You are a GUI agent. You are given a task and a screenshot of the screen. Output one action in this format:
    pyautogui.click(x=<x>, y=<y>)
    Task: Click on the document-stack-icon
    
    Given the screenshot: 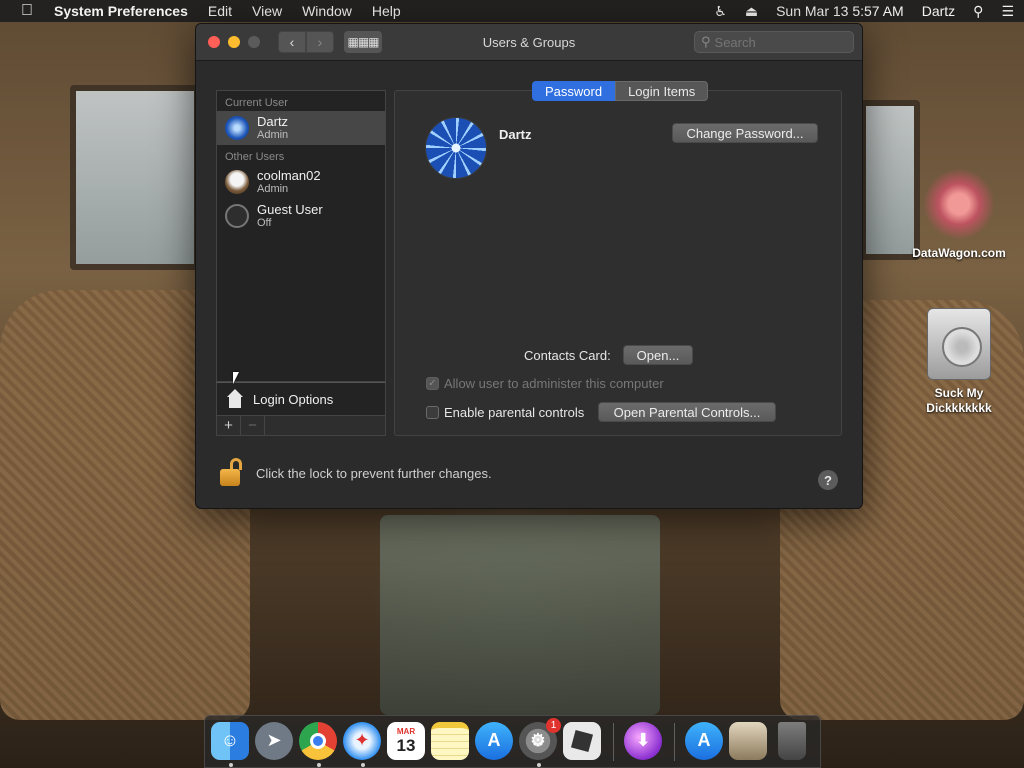 What is the action you would take?
    pyautogui.click(x=748, y=740)
    